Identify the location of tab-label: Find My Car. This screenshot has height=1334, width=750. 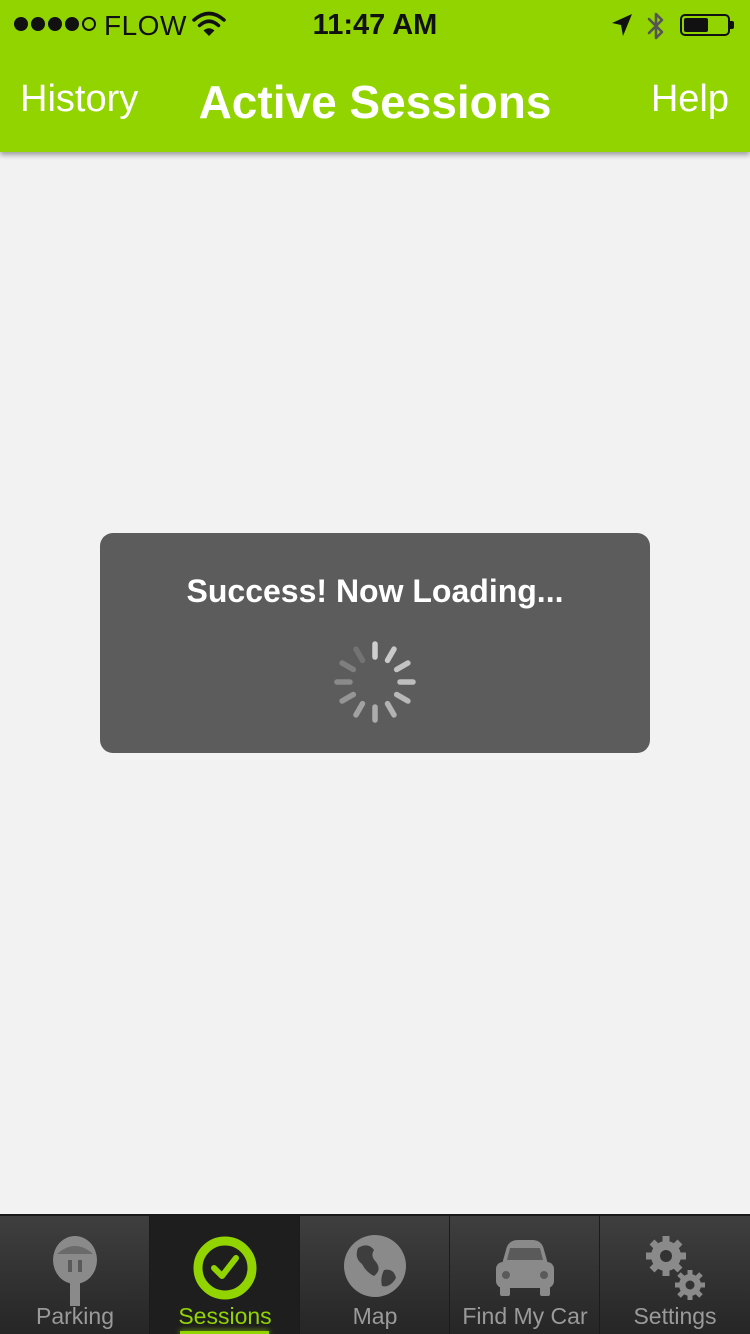
(525, 1316).